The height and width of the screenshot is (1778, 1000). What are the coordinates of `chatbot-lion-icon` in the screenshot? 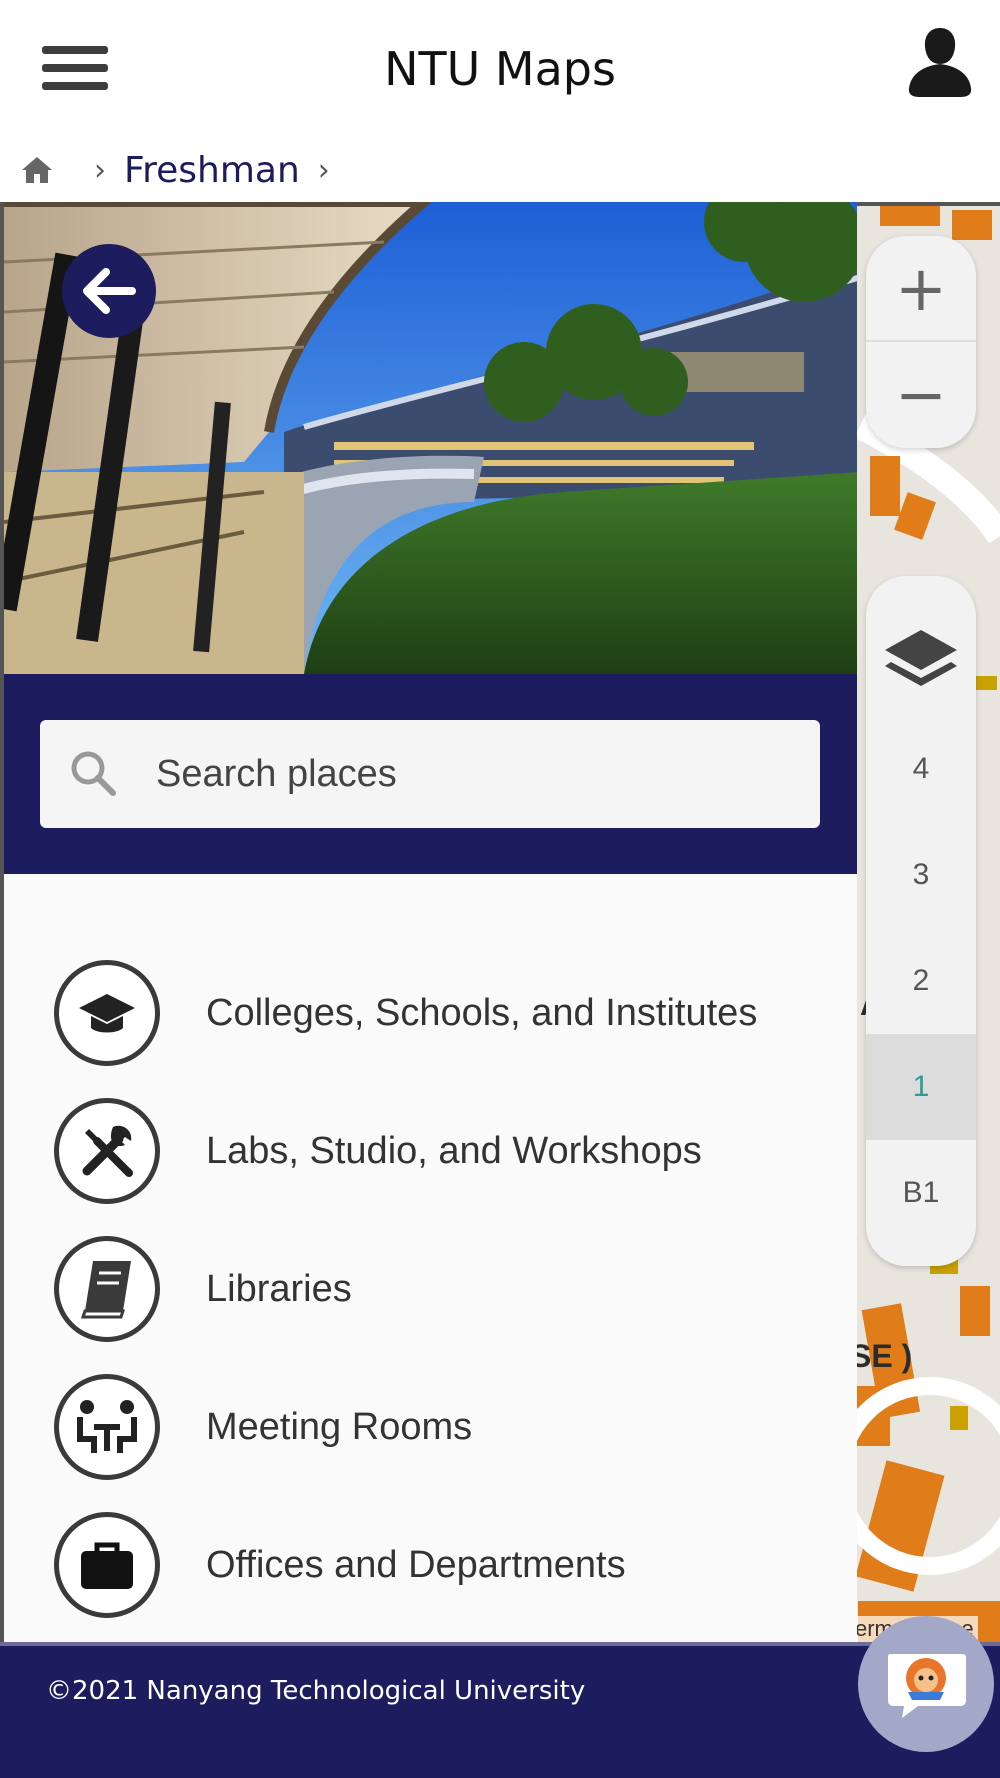 It's located at (927, 1686).